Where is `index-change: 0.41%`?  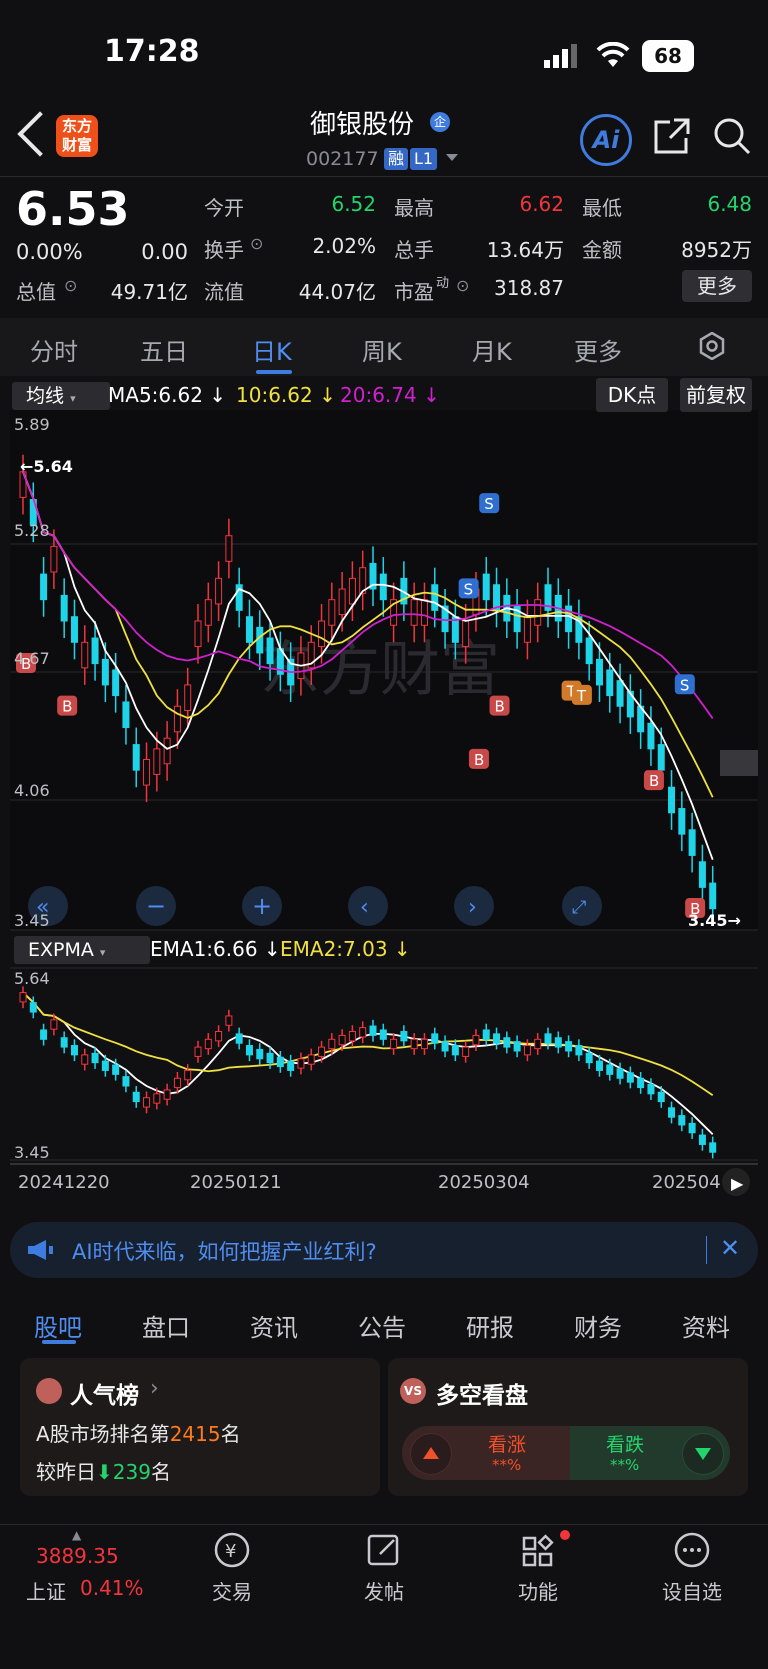
index-change: 0.41% is located at coordinates (112, 1588).